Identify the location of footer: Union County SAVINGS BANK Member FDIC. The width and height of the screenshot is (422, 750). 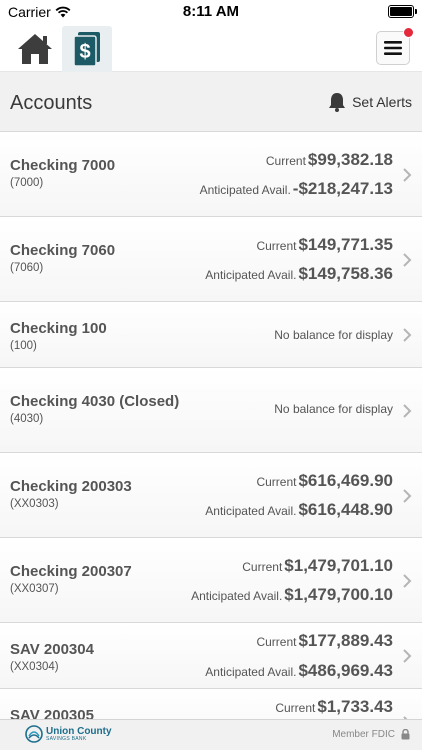
(211, 734).